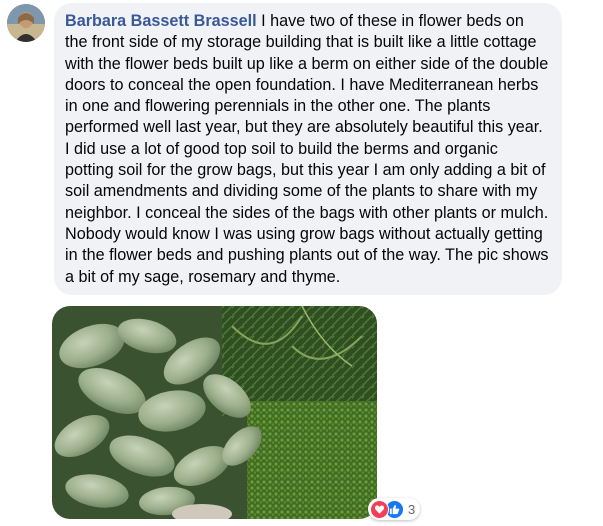  I want to click on reaction-count: 3, so click(412, 509).